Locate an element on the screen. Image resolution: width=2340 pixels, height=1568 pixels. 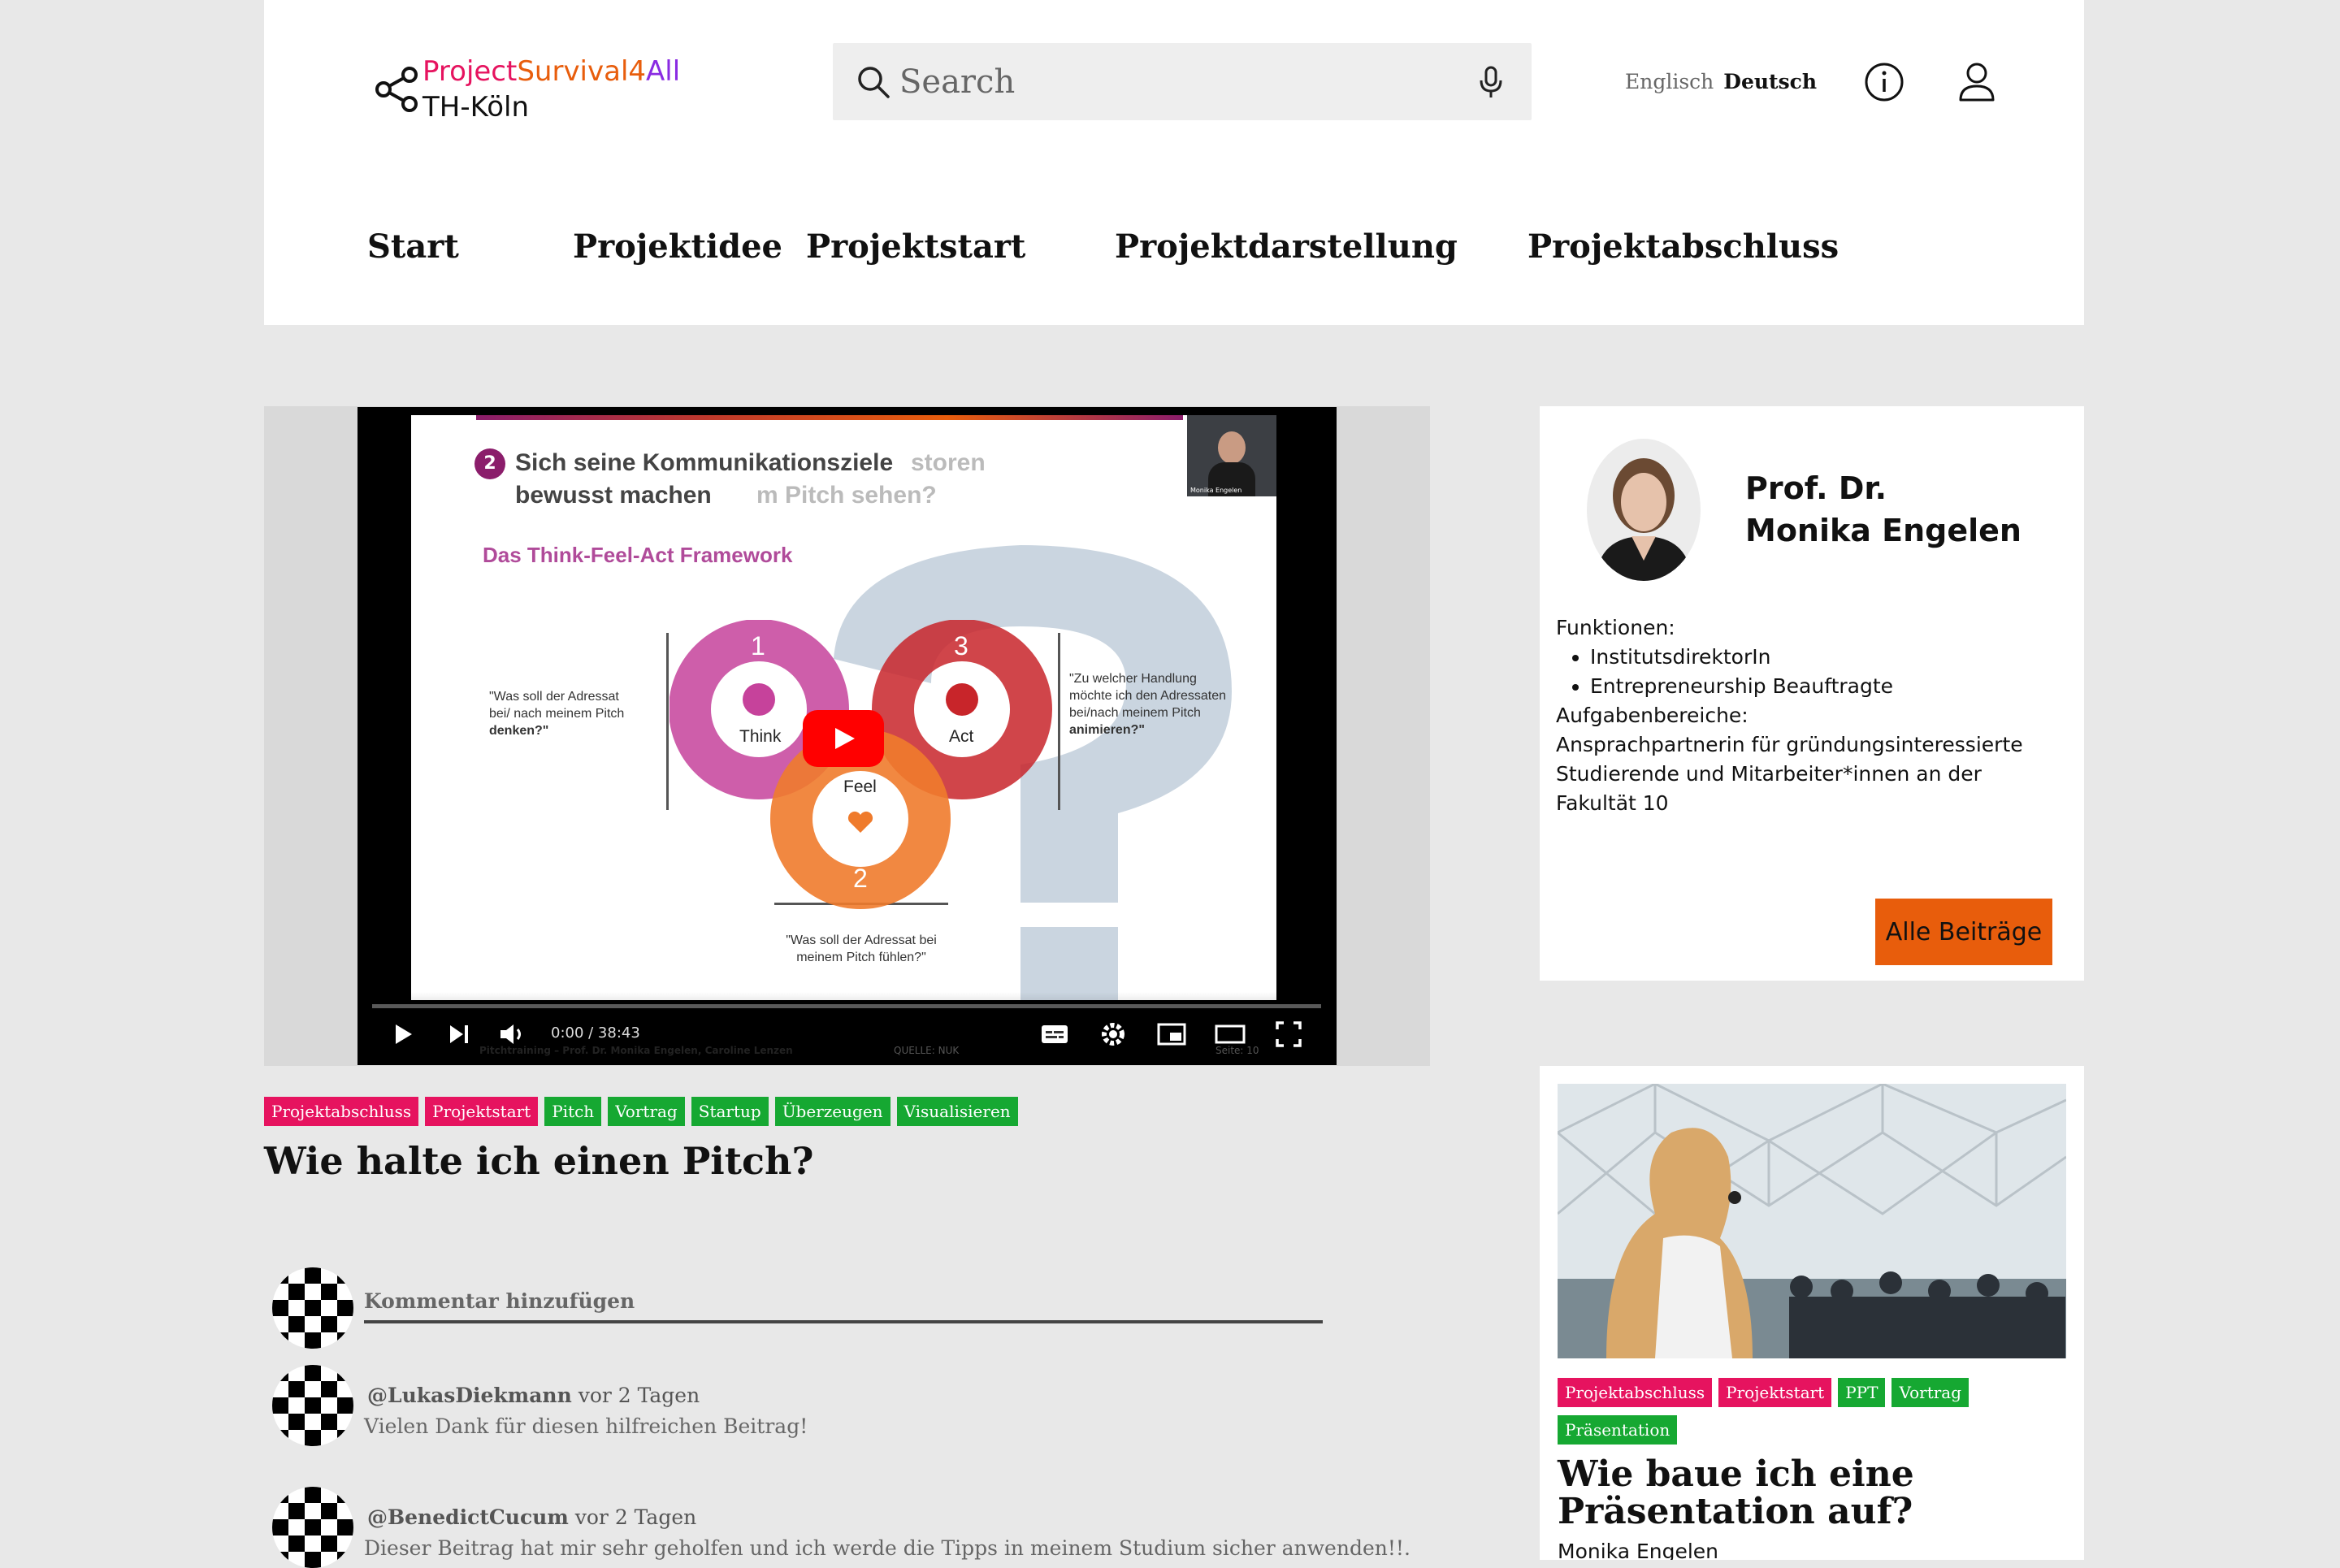
act-q1: "Zu welcher Handlung is located at coordinates (1133, 679).